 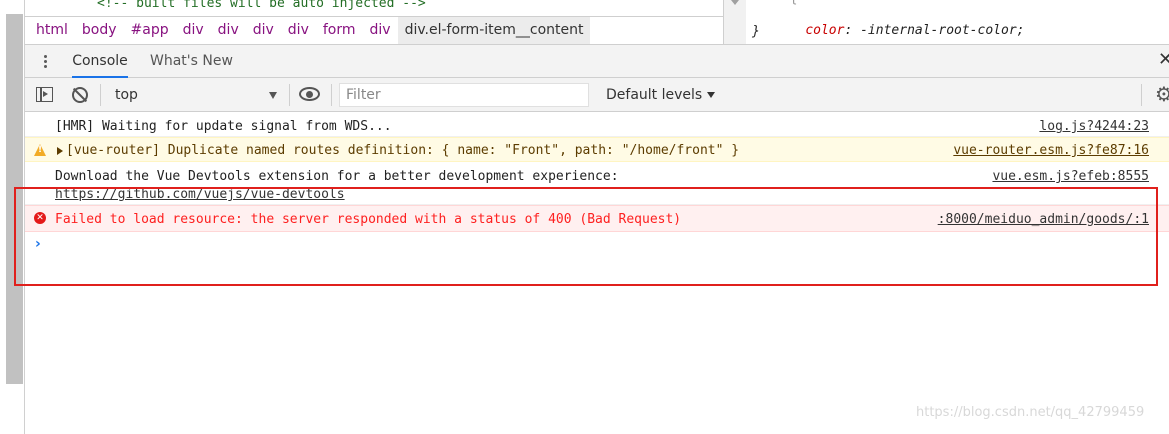 I want to click on console-prompt-icon: ›, so click(x=38, y=244).